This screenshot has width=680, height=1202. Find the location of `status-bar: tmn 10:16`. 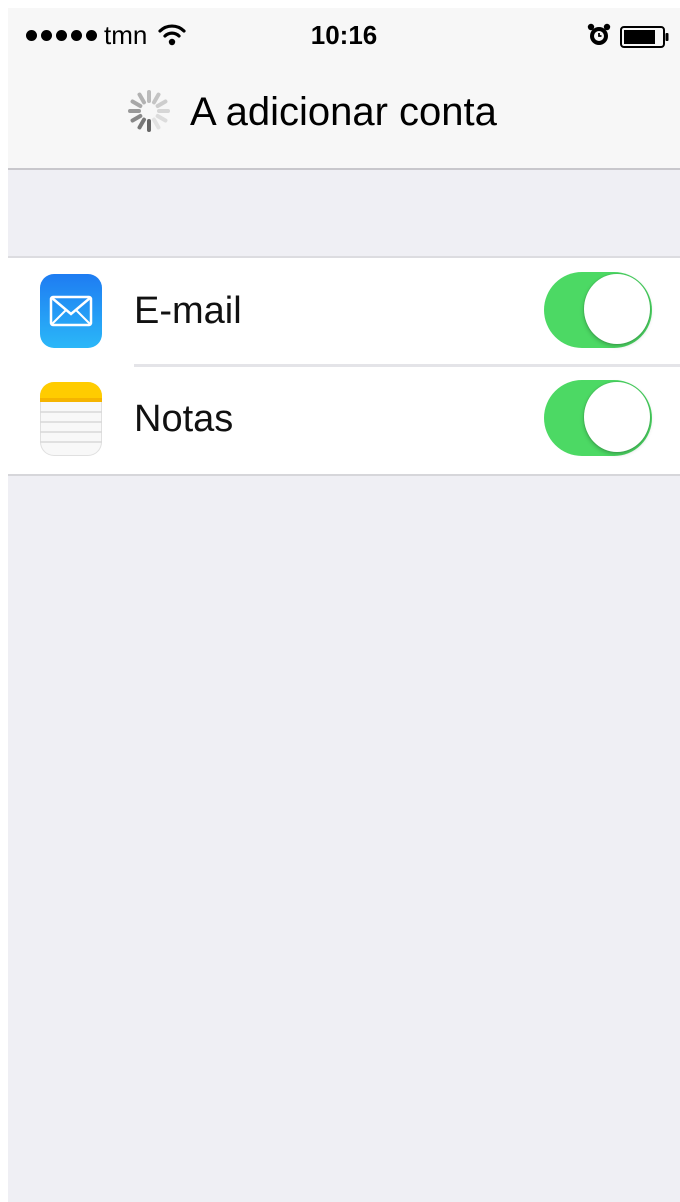

status-bar: tmn 10:16 is located at coordinates (344, 36).